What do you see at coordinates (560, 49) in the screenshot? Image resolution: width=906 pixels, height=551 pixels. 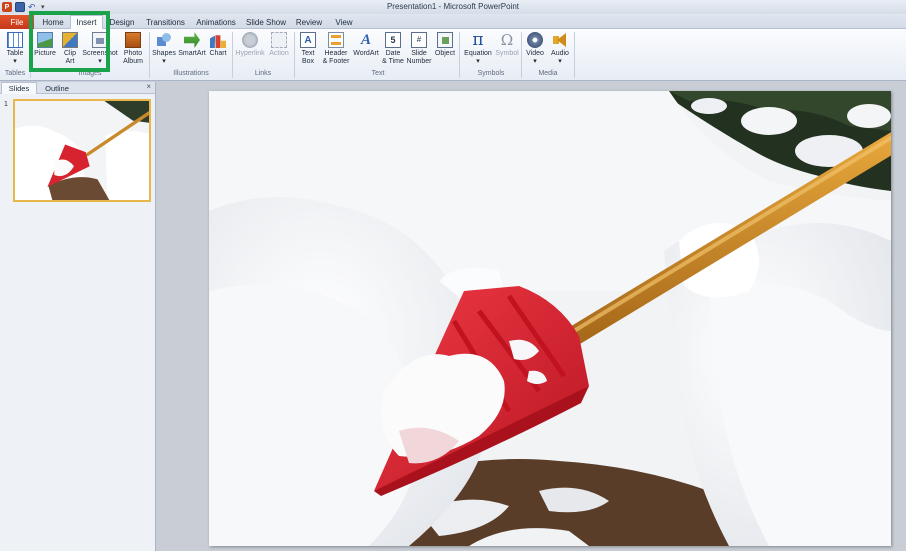 I see `audio-button: Audio ▾` at bounding box center [560, 49].